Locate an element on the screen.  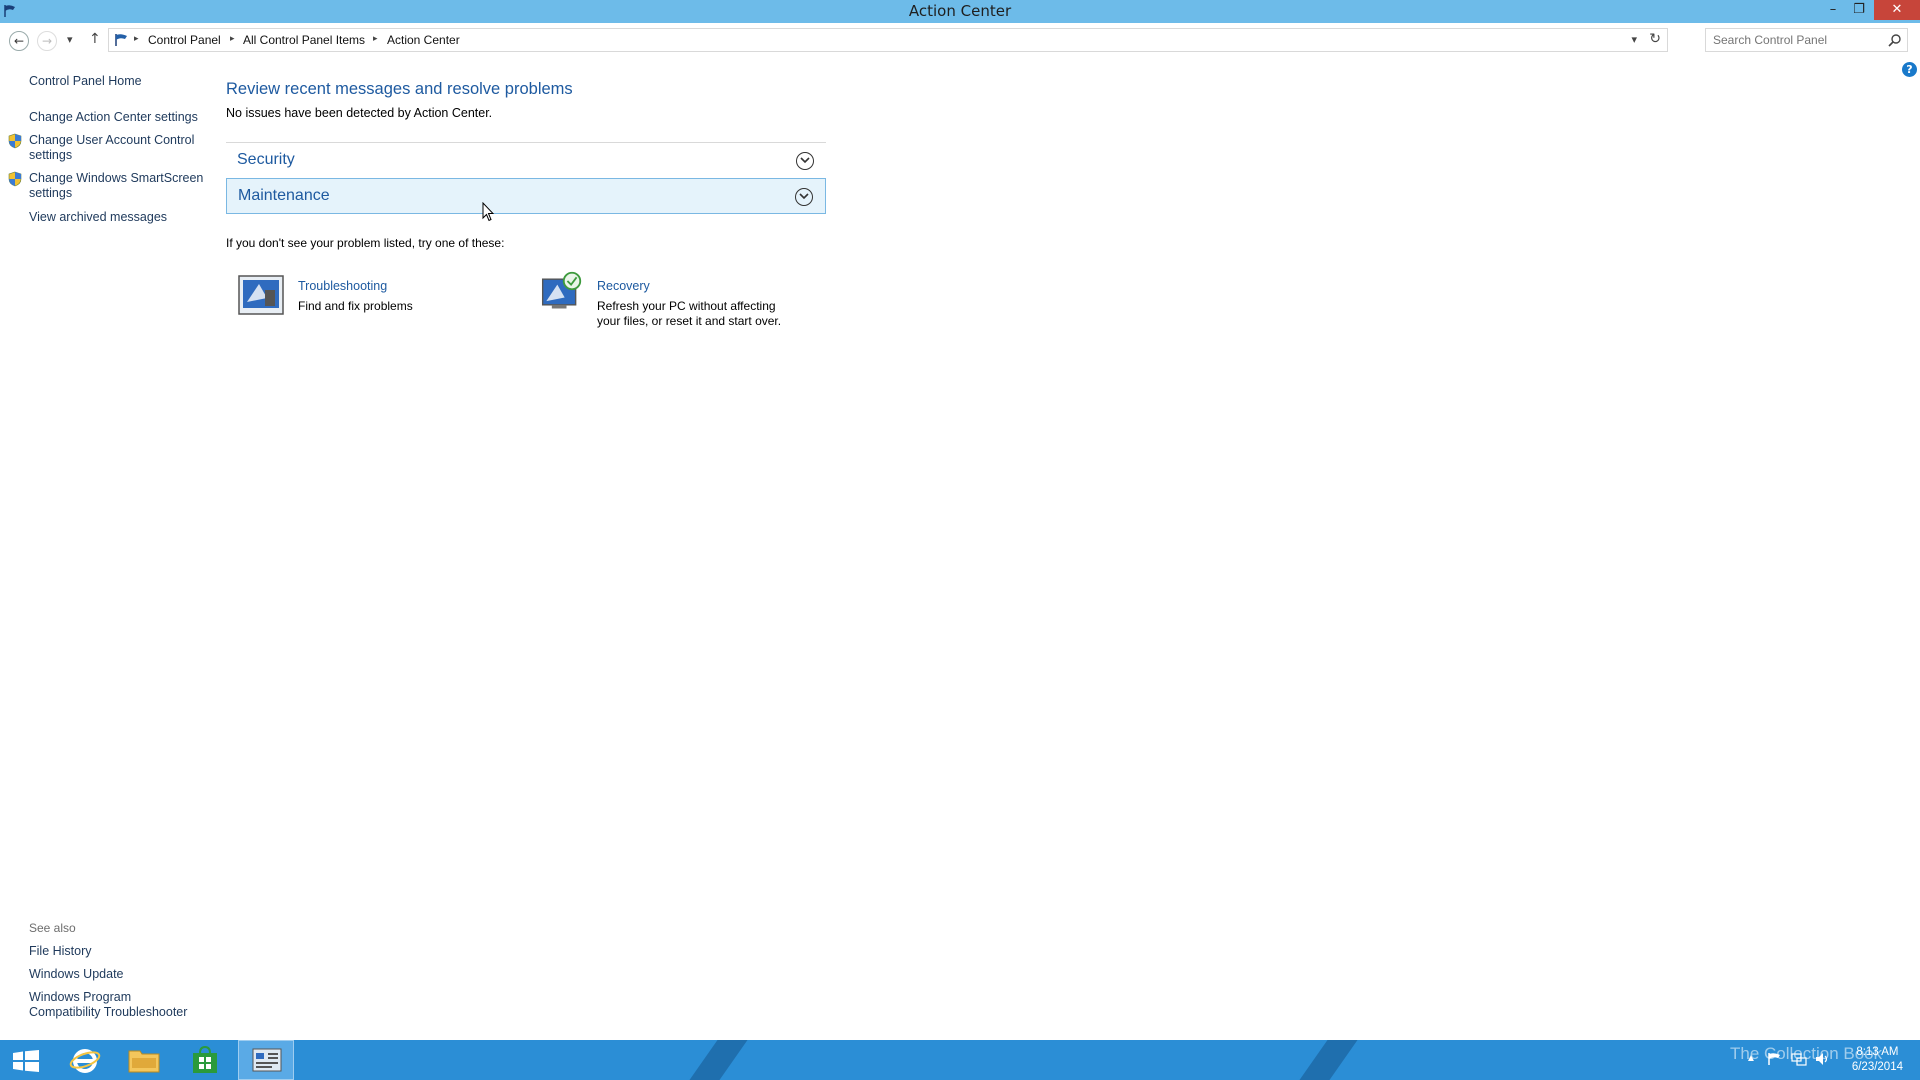
action-center-tray-flag-icon is located at coordinates (1774, 1059).